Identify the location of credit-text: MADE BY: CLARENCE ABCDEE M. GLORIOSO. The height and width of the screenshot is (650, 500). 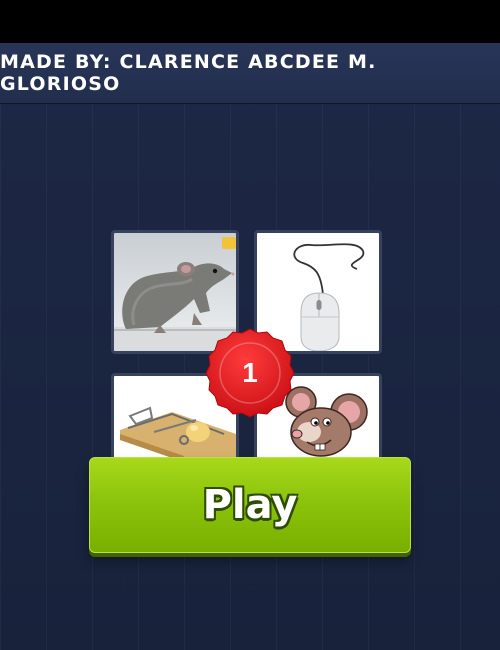
(188, 73).